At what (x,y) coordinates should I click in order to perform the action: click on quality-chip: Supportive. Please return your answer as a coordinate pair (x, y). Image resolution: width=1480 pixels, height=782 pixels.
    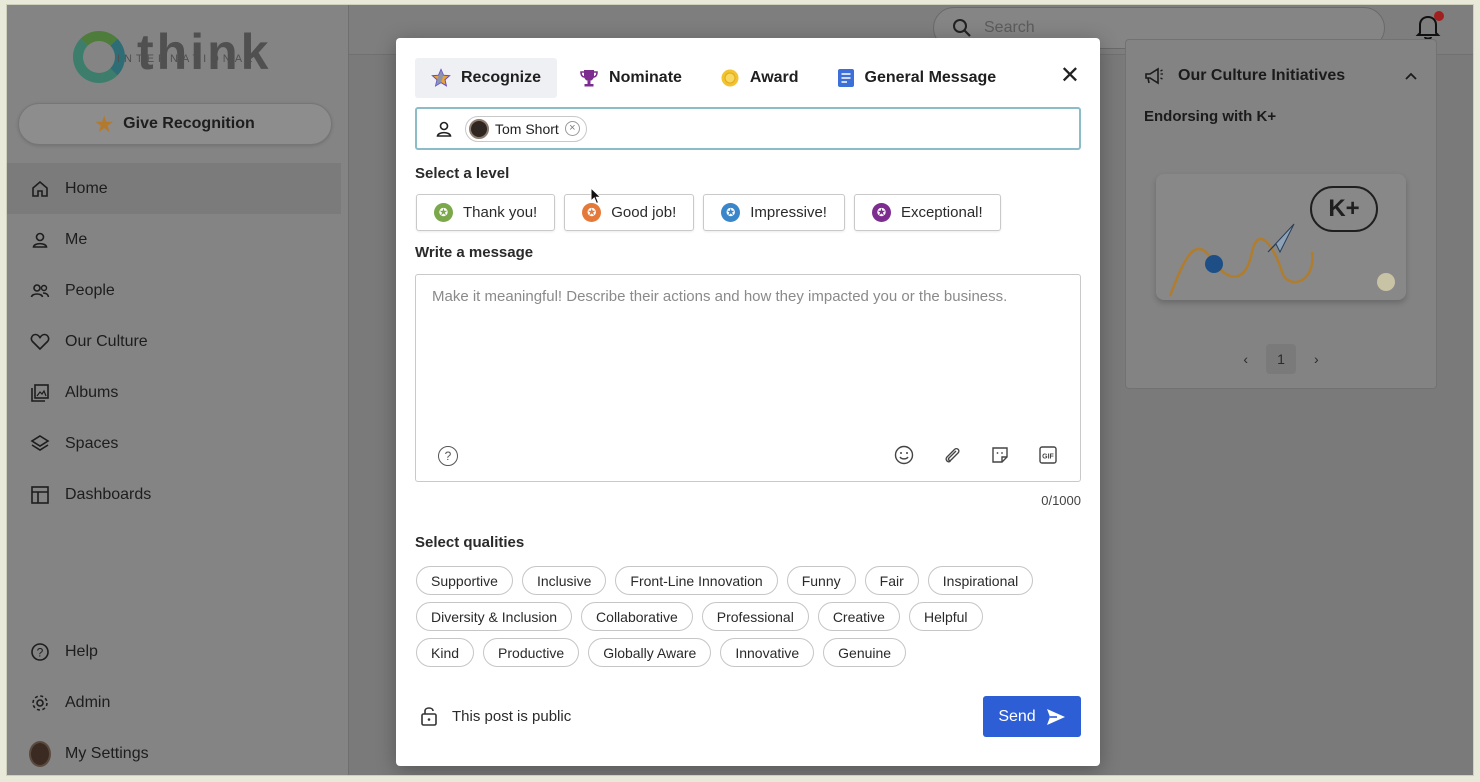
    Looking at the image, I should click on (464, 580).